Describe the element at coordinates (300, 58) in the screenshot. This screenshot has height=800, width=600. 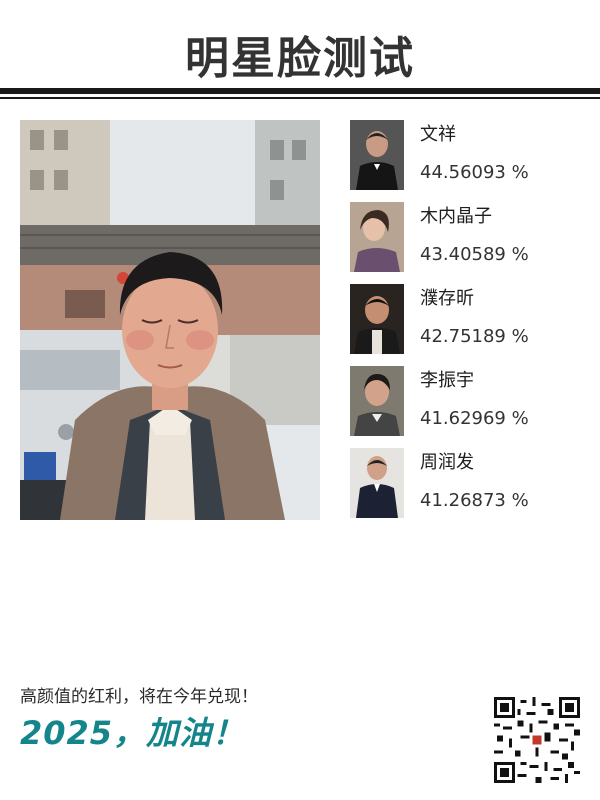
I see `page-title: 明星脸测试` at that location.